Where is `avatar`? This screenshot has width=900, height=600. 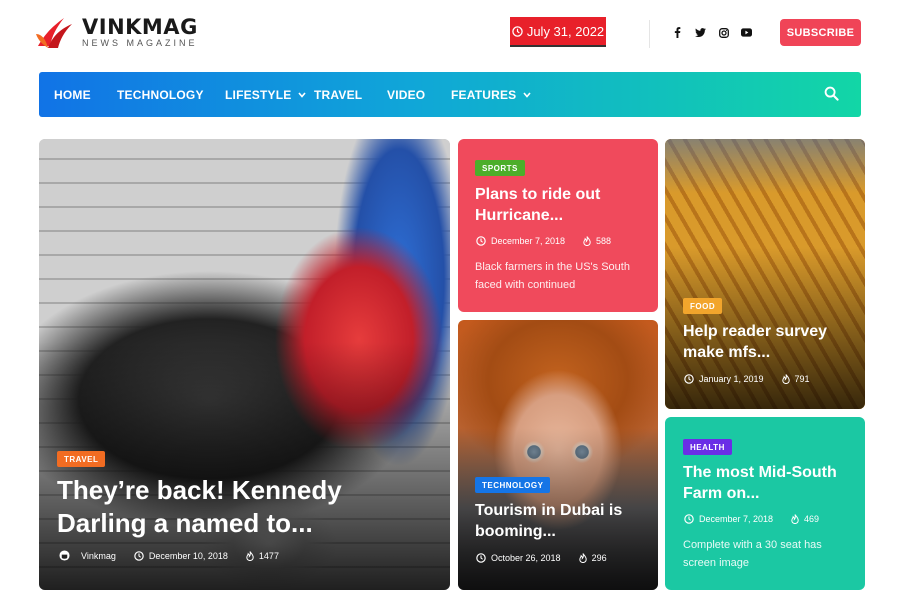 avatar is located at coordinates (64, 555).